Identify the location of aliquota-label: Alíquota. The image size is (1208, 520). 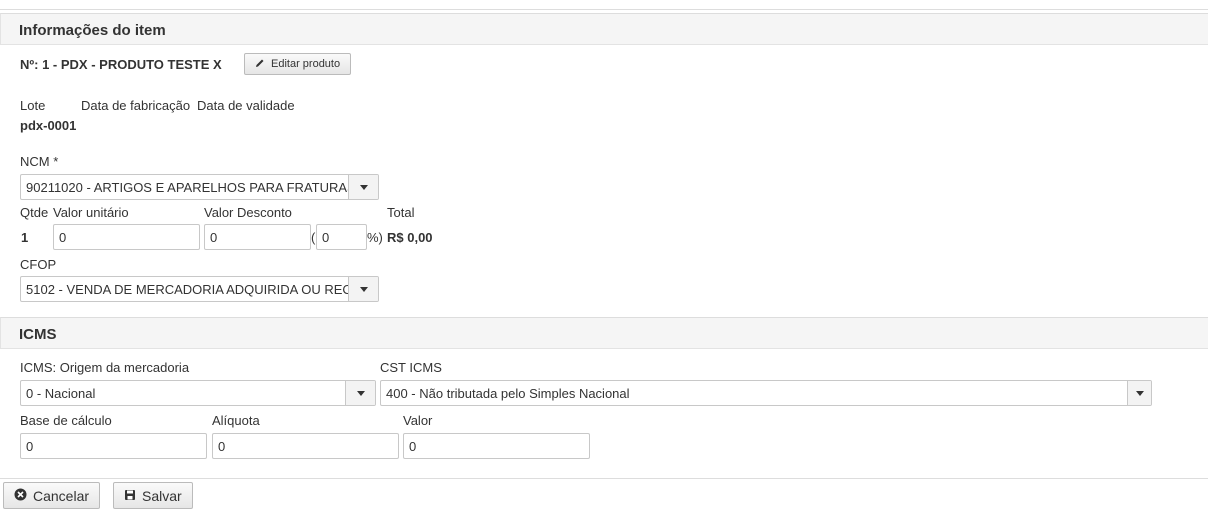
(236, 420).